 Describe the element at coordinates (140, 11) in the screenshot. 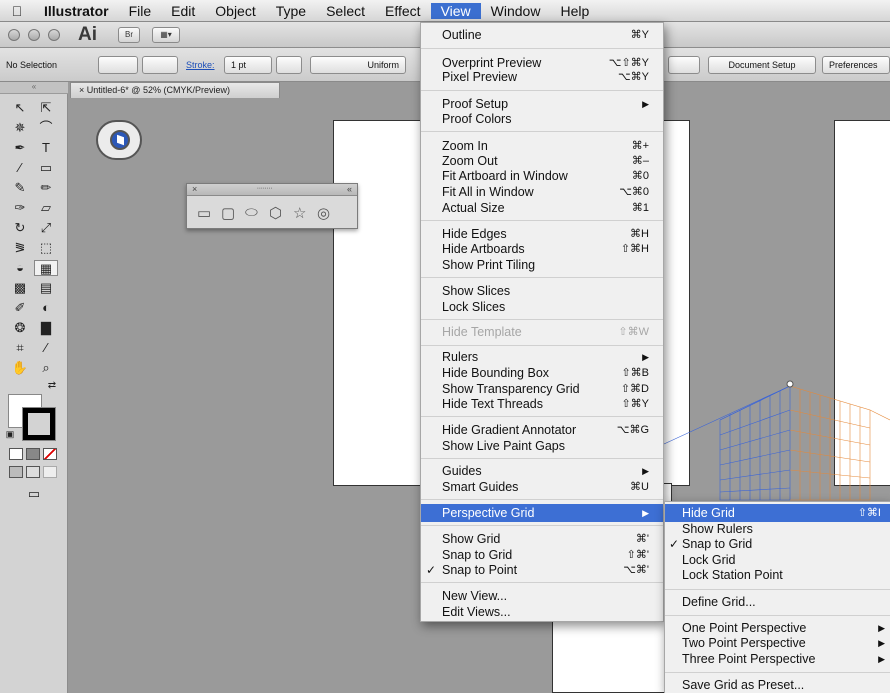

I see `menu-file: File` at that location.